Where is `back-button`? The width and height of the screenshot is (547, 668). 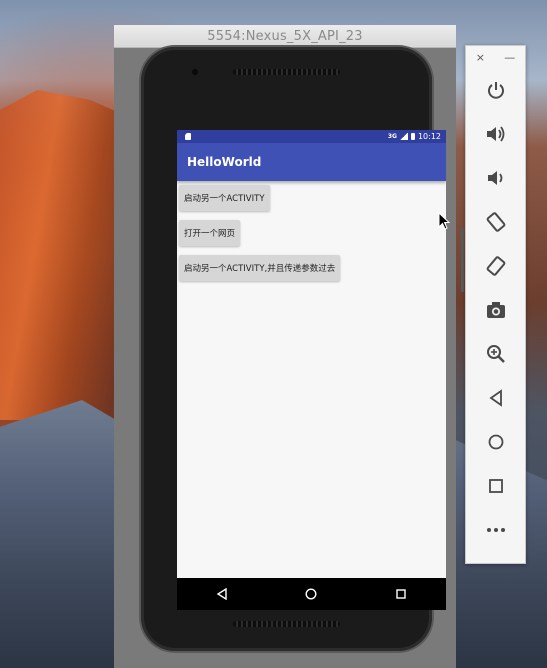 back-button is located at coordinates (495, 398).